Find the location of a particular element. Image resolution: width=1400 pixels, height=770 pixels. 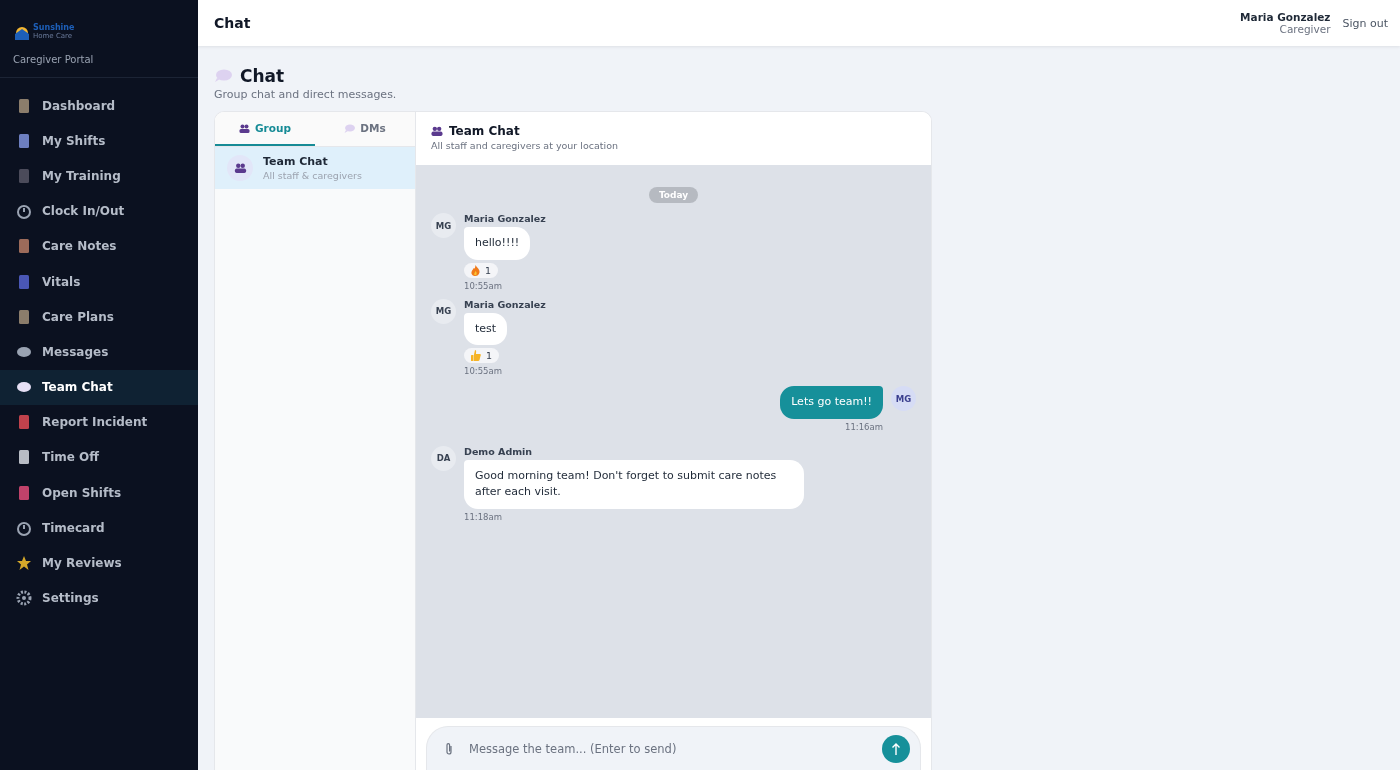

message-field: Message the team... (Enter to send) is located at coordinates (673, 748).